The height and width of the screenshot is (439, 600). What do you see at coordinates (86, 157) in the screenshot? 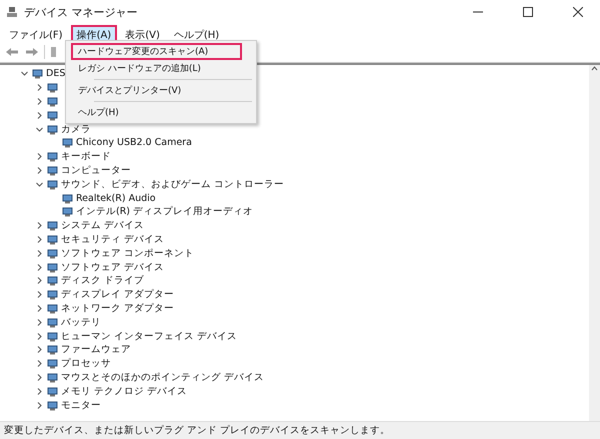
I see `tree-item-label: キーボード` at bounding box center [86, 157].